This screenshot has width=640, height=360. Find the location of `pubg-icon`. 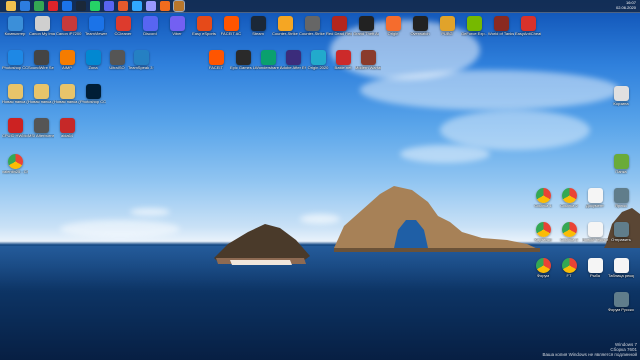

pubg-icon is located at coordinates (447, 23).